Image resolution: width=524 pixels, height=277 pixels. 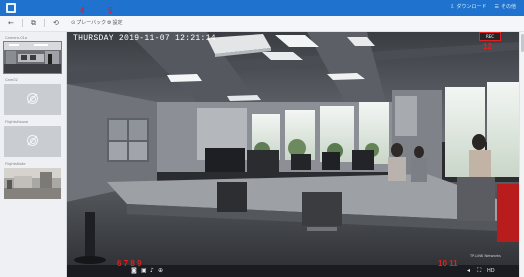 What do you see at coordinates (144, 38) in the screenshot?
I see `timestamp-overlay: THURSDAY 2019-11-07 12:21:14` at bounding box center [144, 38].